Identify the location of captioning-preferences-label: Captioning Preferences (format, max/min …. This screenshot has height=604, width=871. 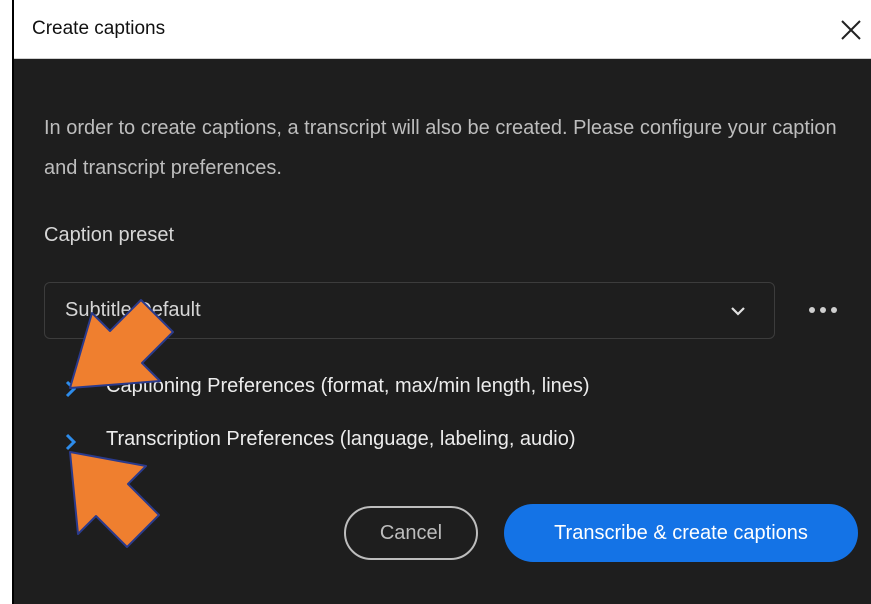
(348, 386).